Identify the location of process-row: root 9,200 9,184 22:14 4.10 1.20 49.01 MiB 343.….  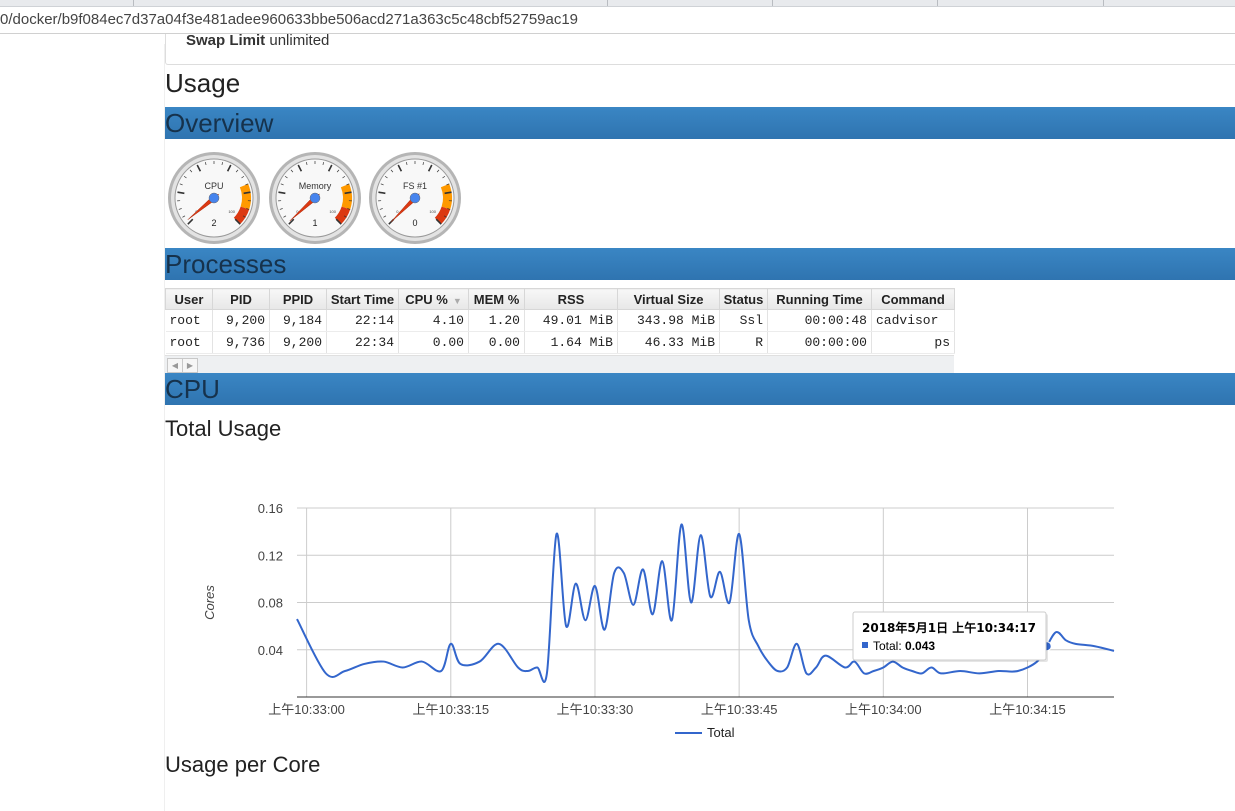
(560, 320).